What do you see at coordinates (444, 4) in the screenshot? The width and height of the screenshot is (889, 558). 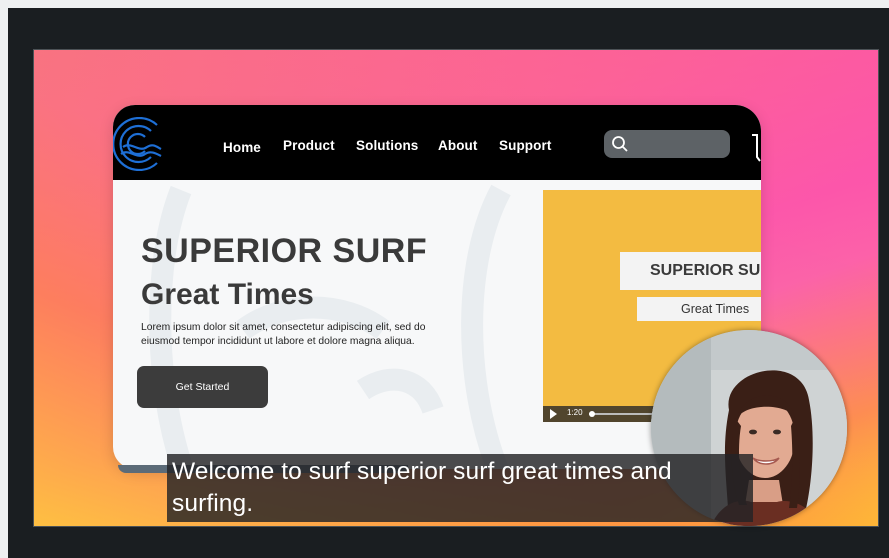 I see `screen-top-edge` at bounding box center [444, 4].